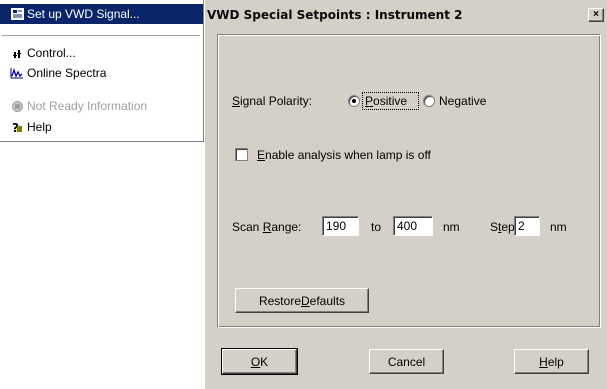  Describe the element at coordinates (101, 127) in the screenshot. I see `menu-item-help: ? Help` at that location.